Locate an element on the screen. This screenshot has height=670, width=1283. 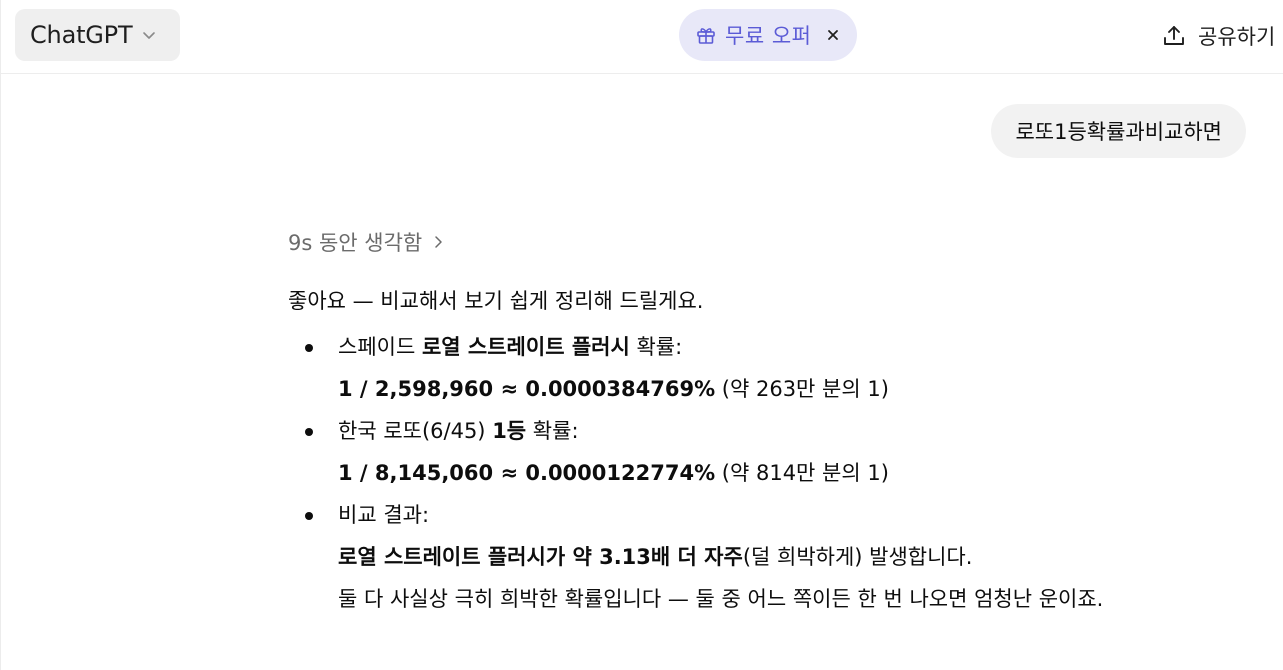
model-selector-button: ChatGPT is located at coordinates (97, 35).